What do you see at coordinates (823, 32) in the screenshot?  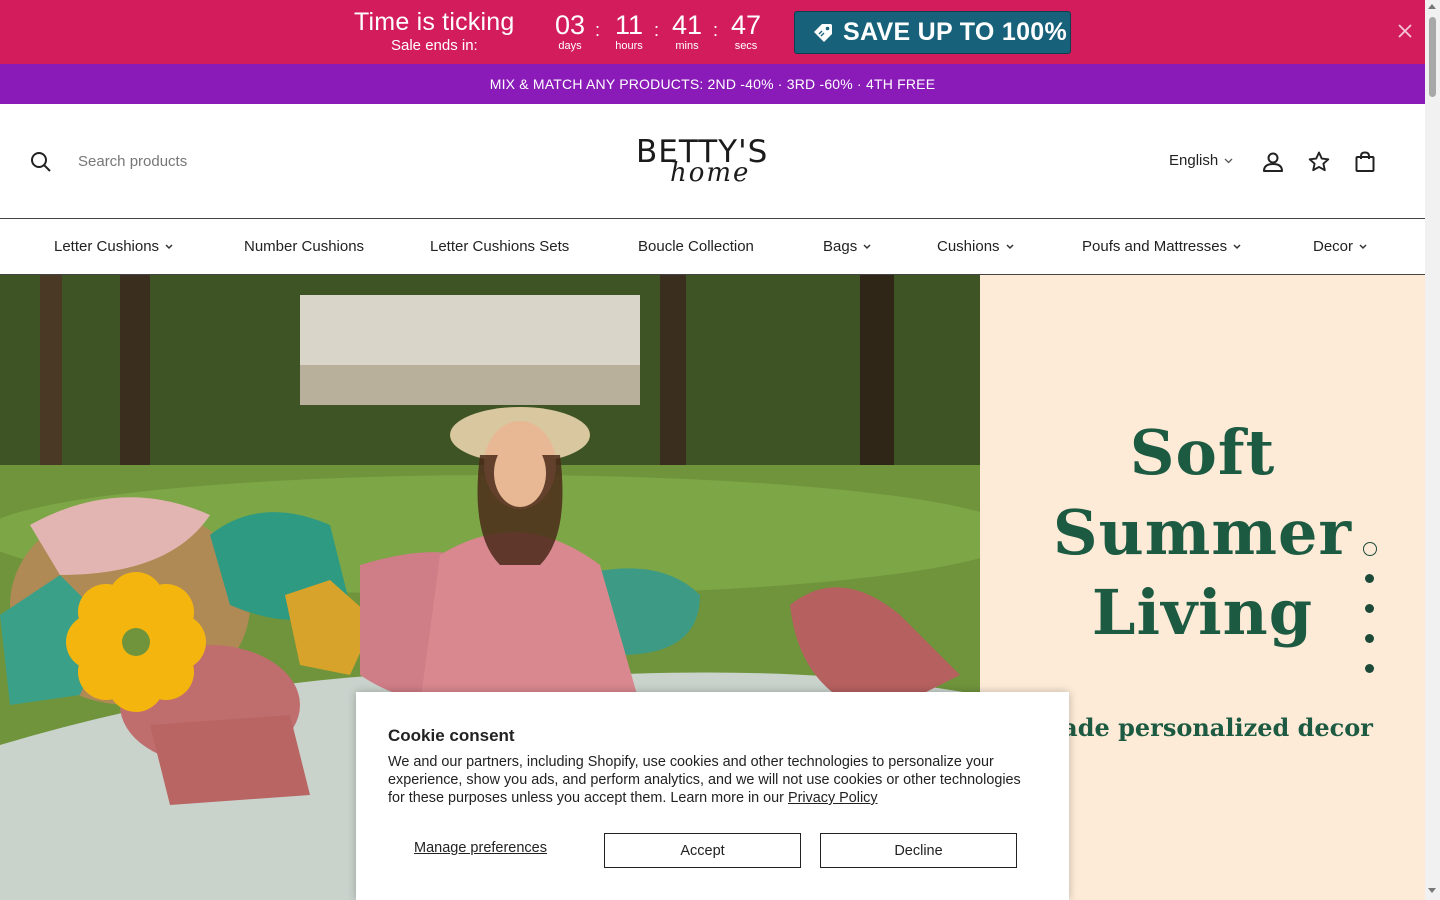 I see `price-tag-icon` at bounding box center [823, 32].